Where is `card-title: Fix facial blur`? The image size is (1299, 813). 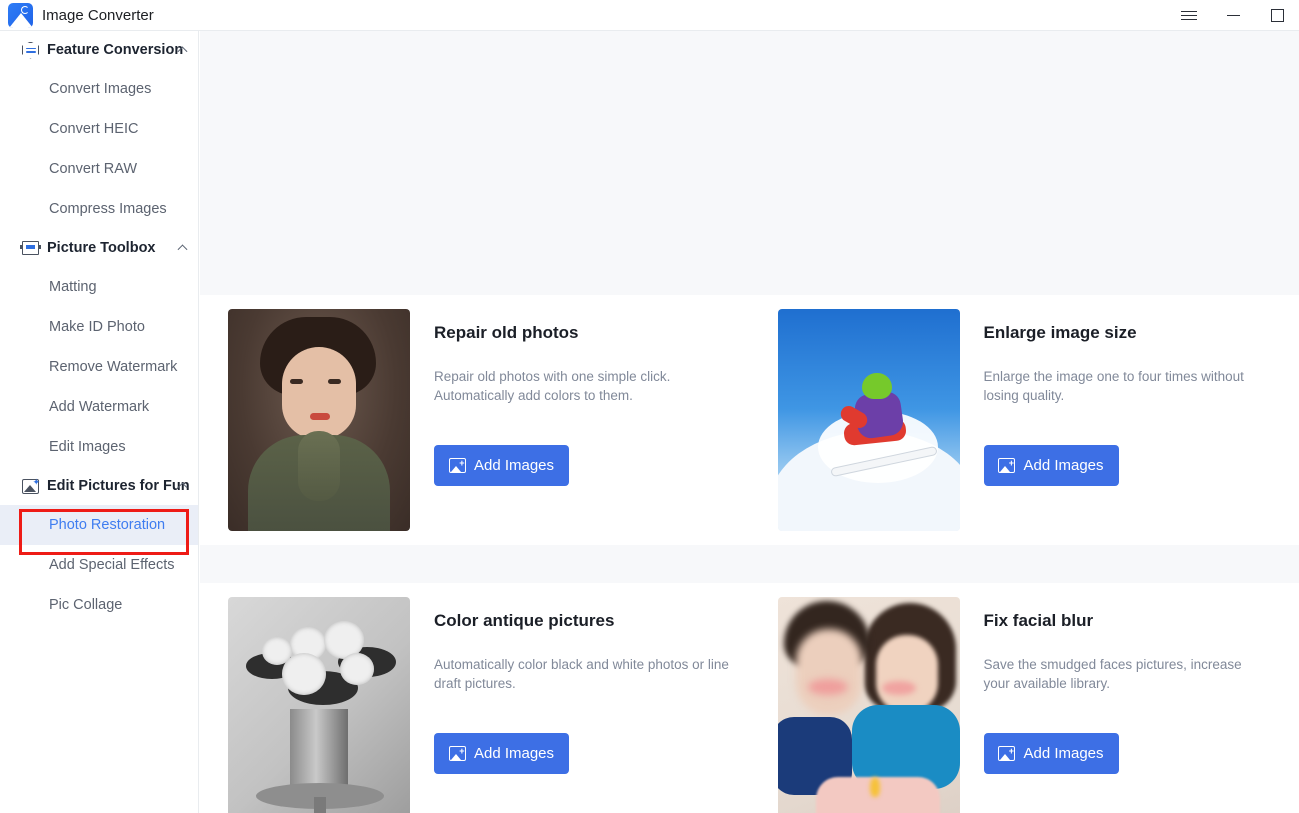 card-title: Fix facial blur is located at coordinates (1038, 620).